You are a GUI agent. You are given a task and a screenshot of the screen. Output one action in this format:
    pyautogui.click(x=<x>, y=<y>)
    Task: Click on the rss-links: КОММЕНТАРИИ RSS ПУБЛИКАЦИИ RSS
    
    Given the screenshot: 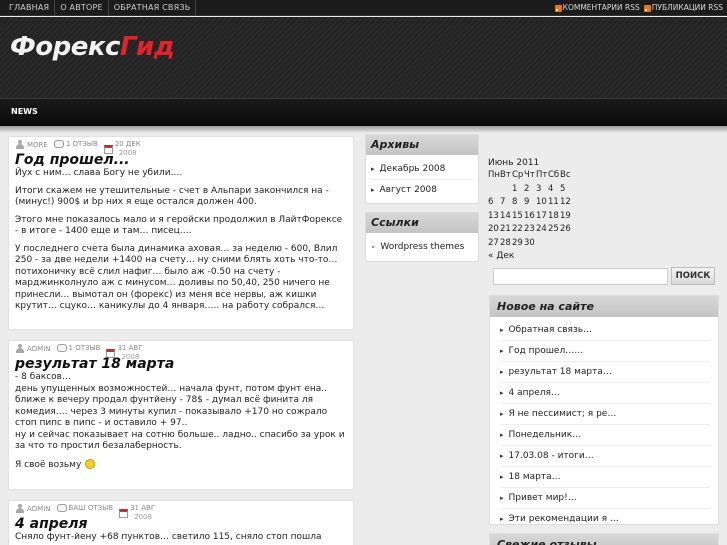 What is the action you would take?
    pyautogui.click(x=637, y=8)
    